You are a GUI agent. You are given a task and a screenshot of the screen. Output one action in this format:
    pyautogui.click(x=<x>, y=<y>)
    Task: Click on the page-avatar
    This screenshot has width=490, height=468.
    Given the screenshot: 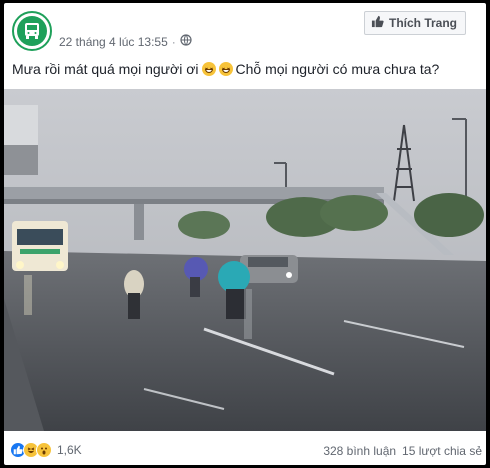 What is the action you would take?
    pyautogui.click(x=32, y=31)
    